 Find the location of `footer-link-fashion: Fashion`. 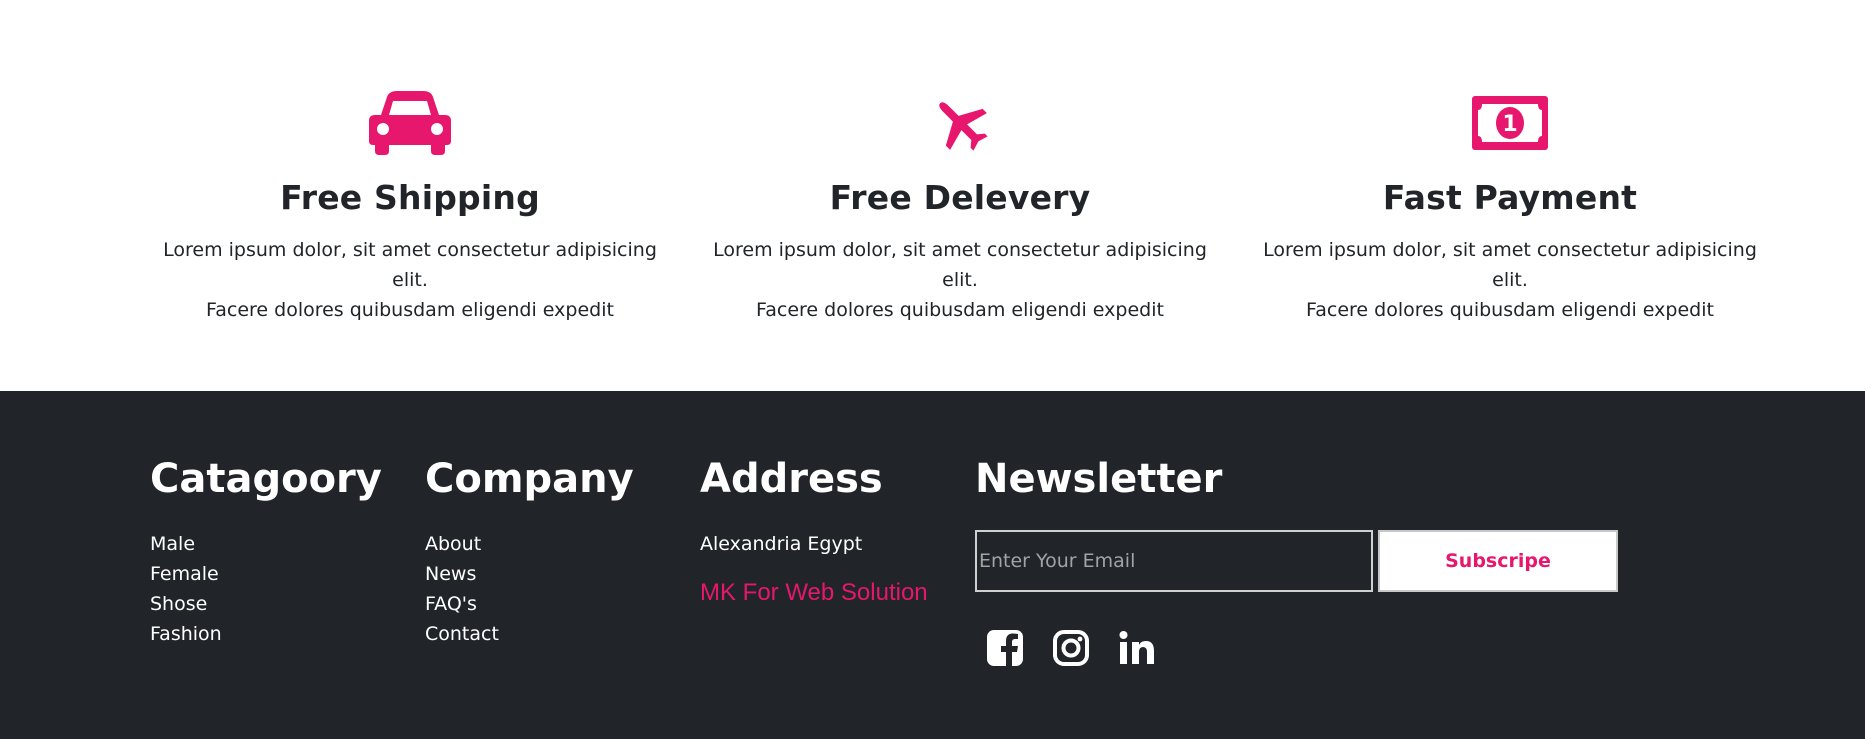

footer-link-fashion: Fashion is located at coordinates (266, 634).